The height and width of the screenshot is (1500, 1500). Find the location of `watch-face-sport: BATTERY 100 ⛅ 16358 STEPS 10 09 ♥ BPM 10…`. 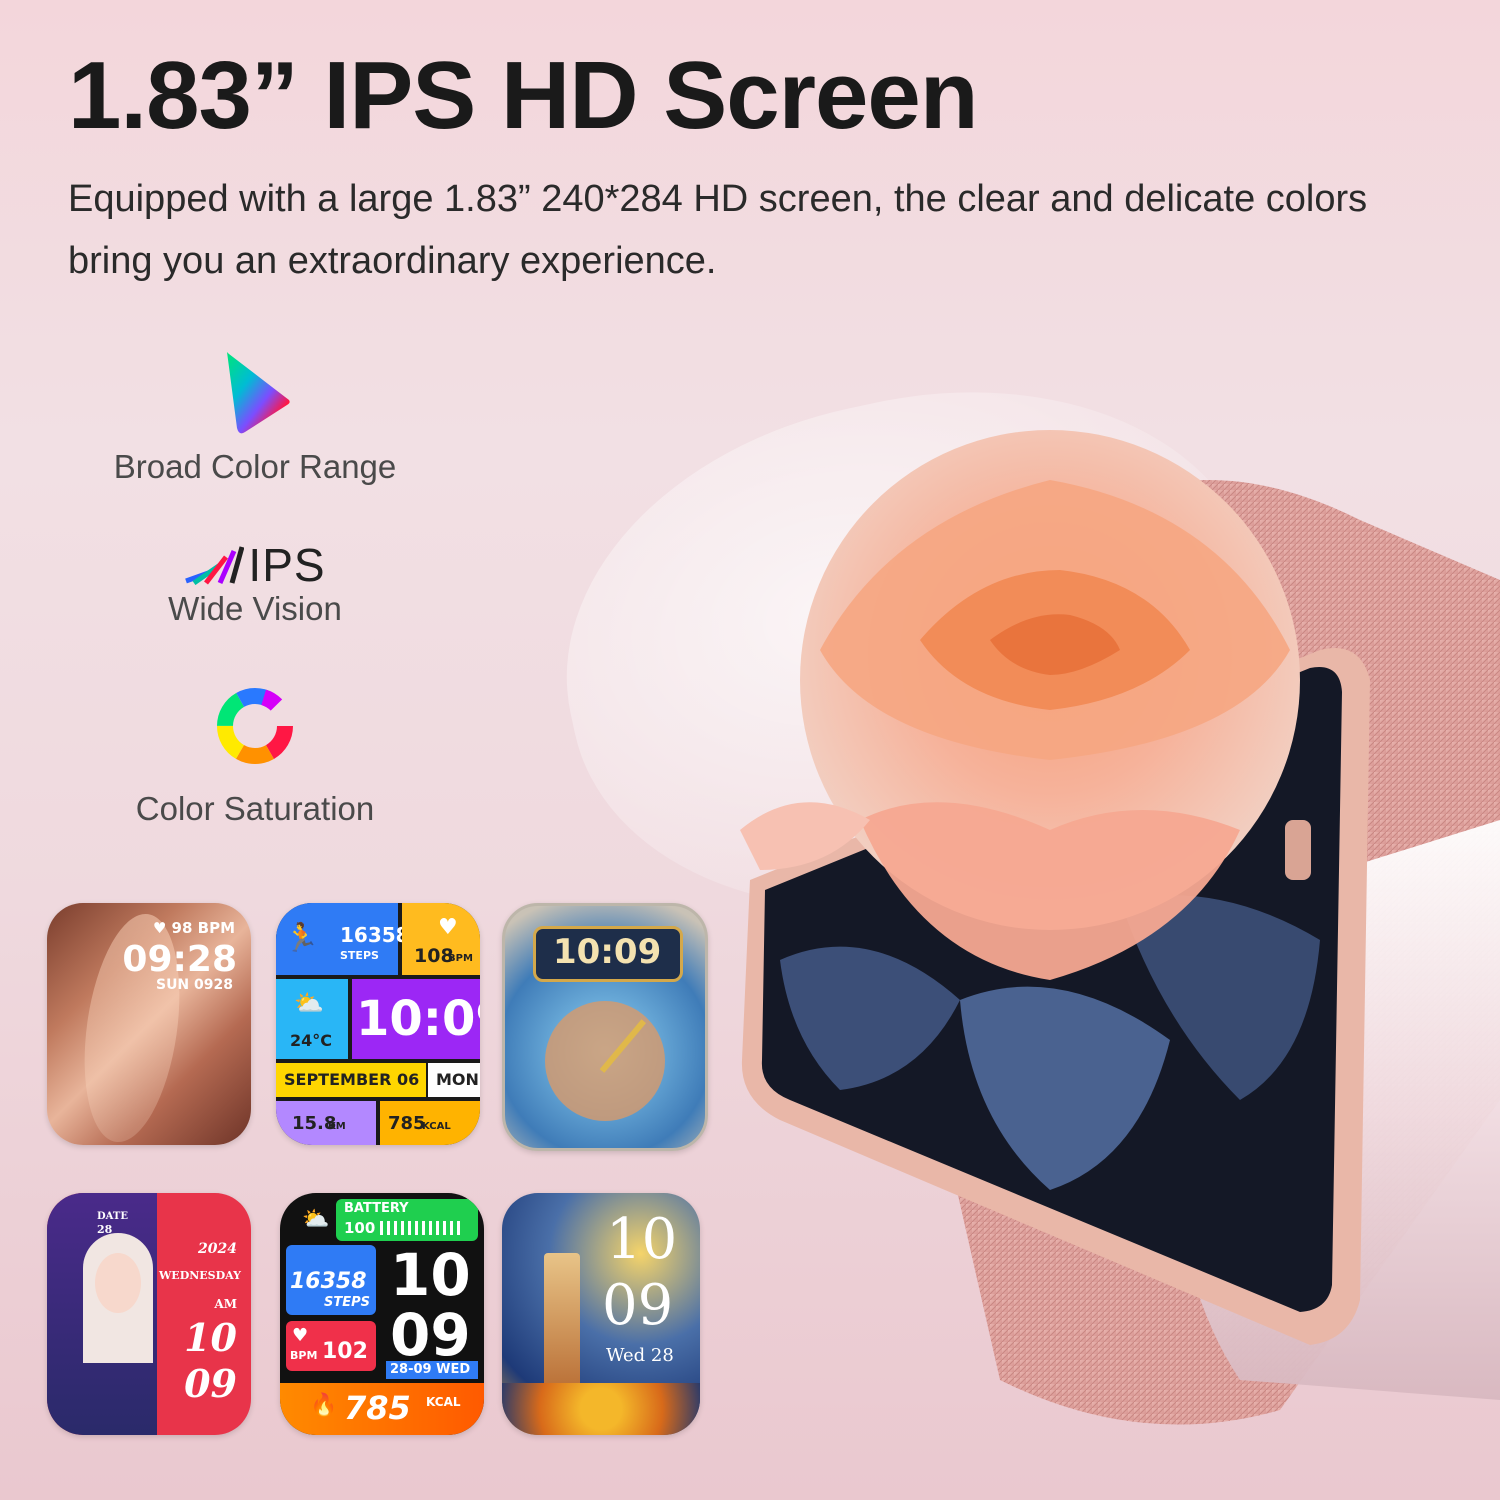

watch-face-sport: BATTERY 100 ⛅ 16358 STEPS 10 09 ♥ BPM 10… is located at coordinates (382, 1314).